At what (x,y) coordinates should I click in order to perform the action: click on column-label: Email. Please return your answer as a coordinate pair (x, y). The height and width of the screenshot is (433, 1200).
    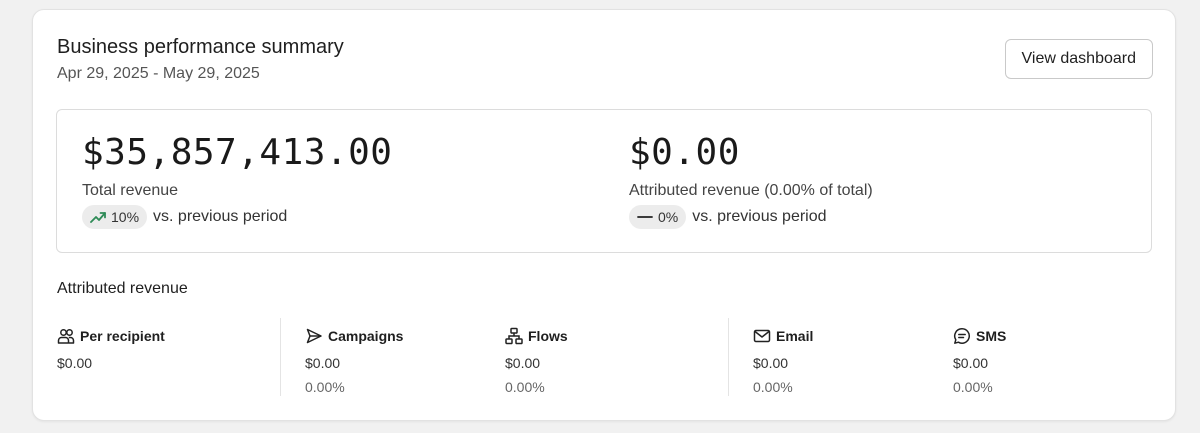
    Looking at the image, I should click on (795, 336).